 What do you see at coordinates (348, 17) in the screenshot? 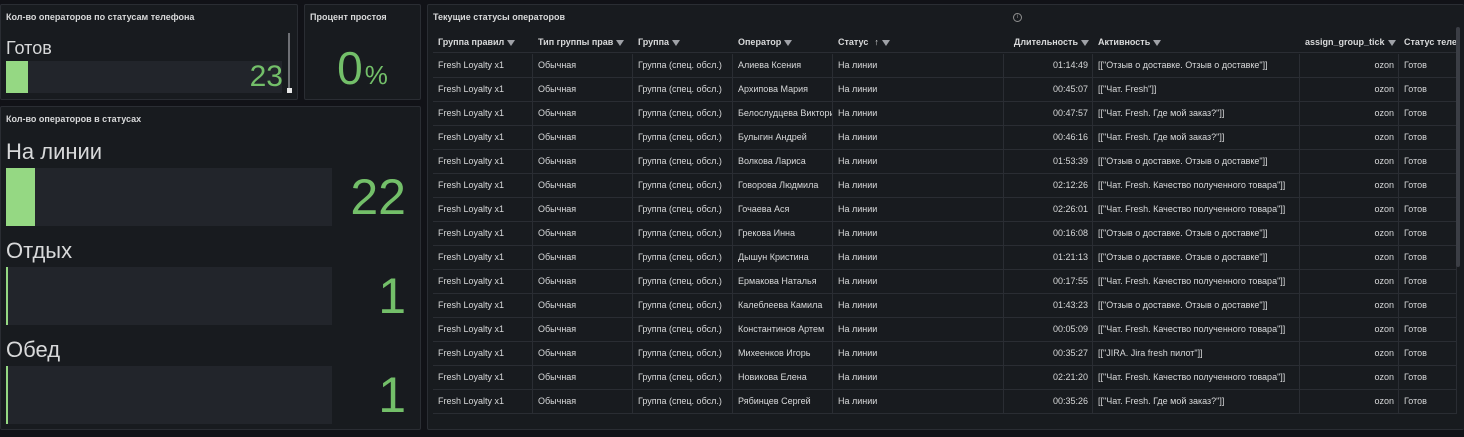
I see `panel-title: Процент простоя` at bounding box center [348, 17].